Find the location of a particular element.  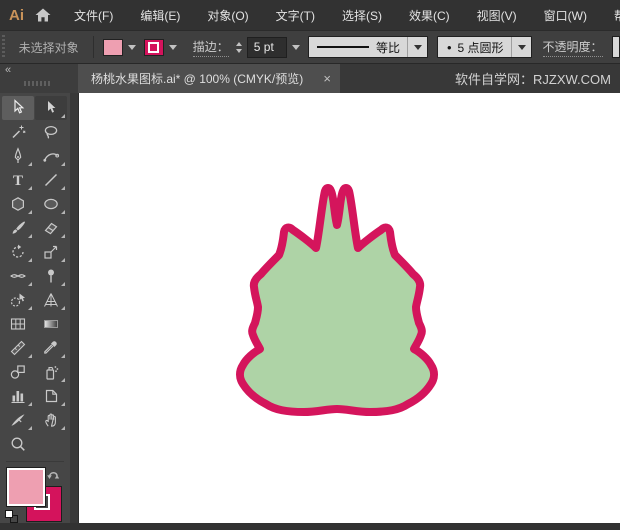

menu-view: 视图(V) is located at coordinates (497, 15).